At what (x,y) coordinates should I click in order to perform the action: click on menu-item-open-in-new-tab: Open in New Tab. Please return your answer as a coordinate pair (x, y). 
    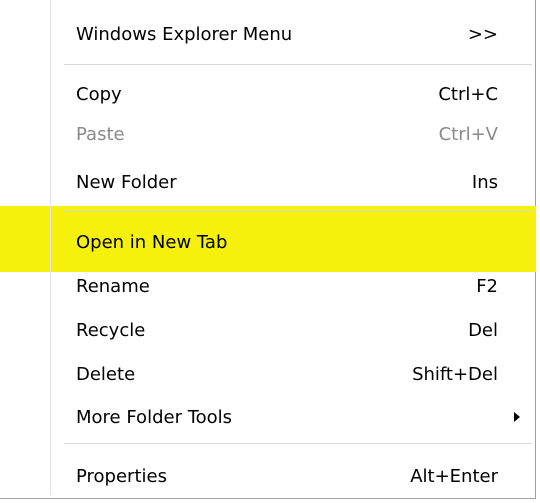
    Looking at the image, I should click on (292, 242).